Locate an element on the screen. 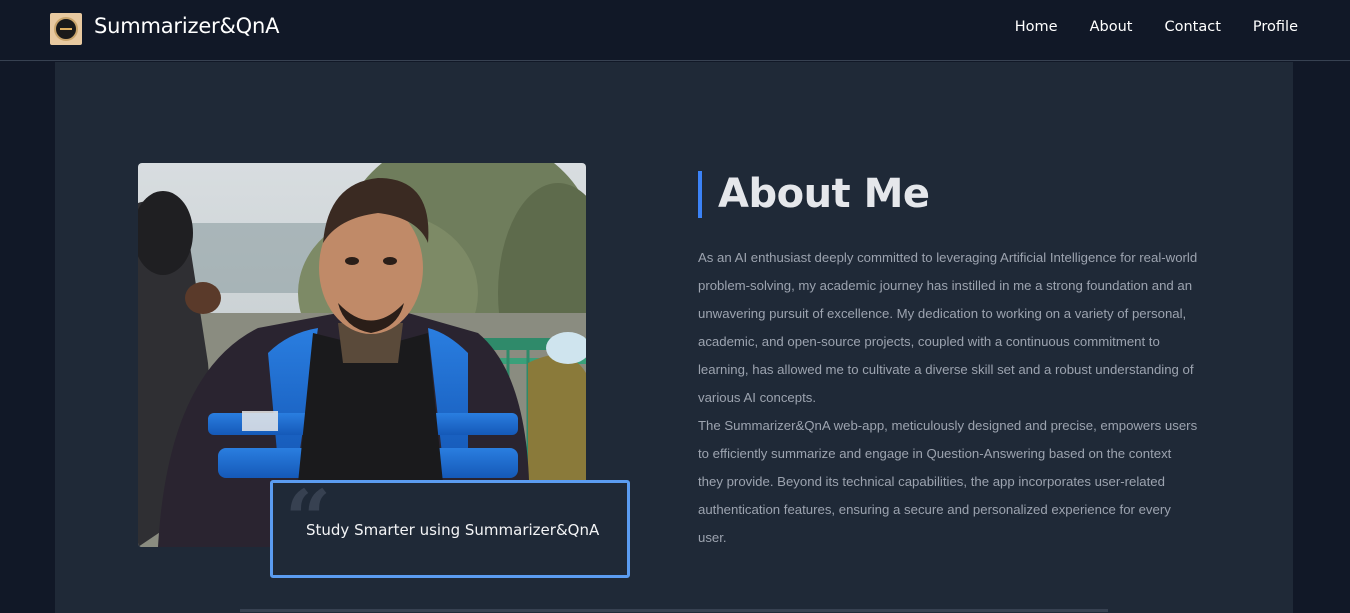 This screenshot has height=613, width=1350. section-heading: About Me is located at coordinates (814, 194).